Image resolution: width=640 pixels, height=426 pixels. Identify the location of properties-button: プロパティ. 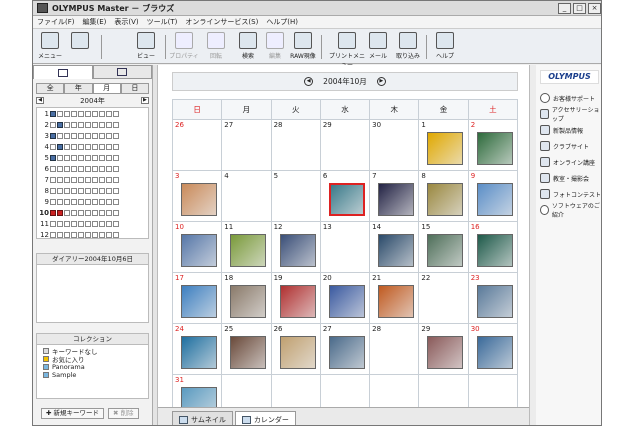
(184, 47).